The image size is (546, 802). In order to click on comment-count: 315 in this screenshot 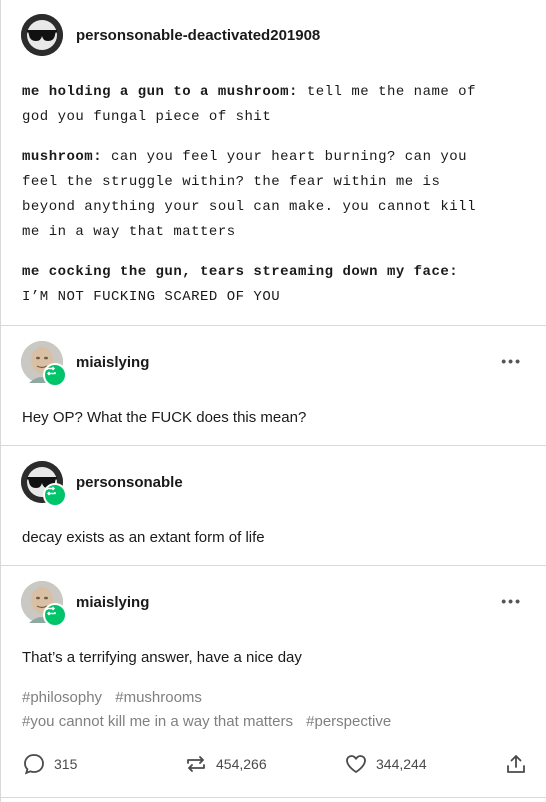, I will do `click(66, 764)`.